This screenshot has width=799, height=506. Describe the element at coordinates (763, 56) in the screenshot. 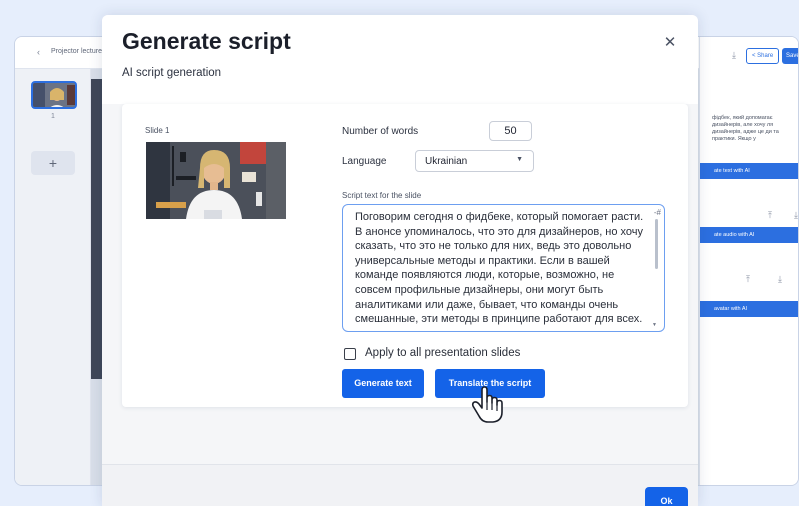

I see `share-button: < Share` at that location.